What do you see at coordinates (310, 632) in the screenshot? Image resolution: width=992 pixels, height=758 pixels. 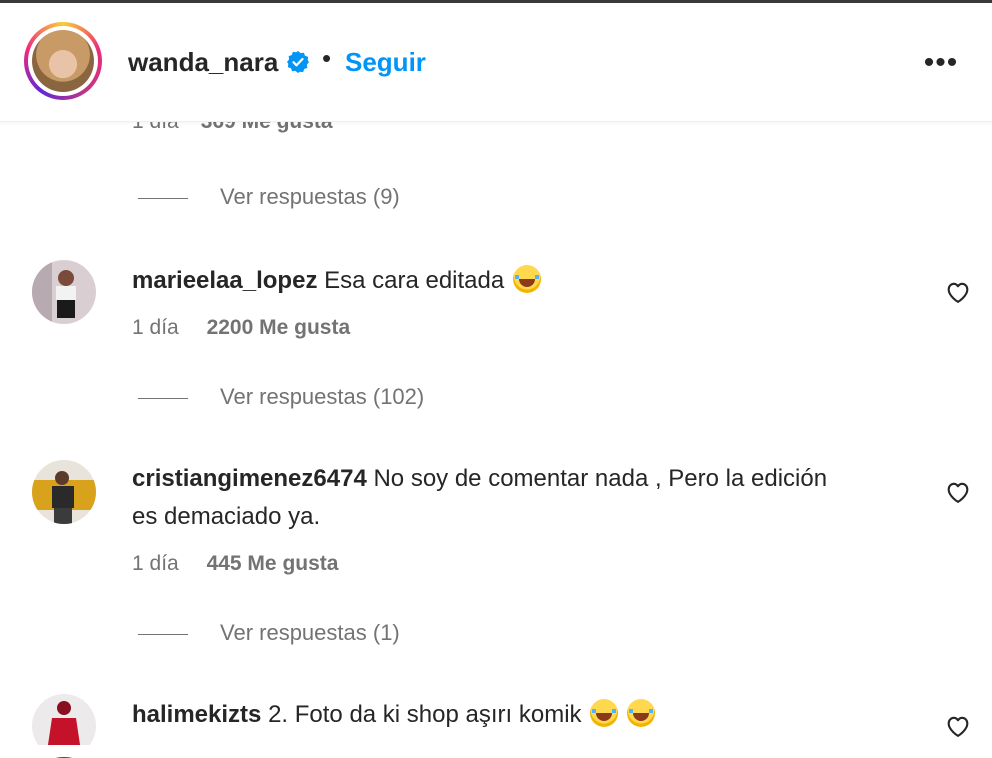 I see `view-replies-label: Ver respuestas (1)` at bounding box center [310, 632].